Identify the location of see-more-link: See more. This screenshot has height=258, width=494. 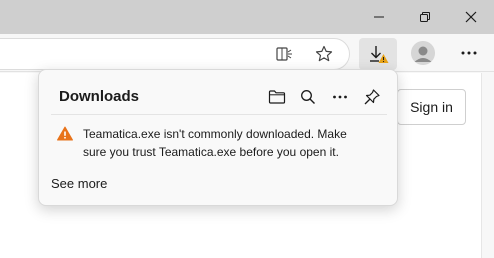
(79, 183).